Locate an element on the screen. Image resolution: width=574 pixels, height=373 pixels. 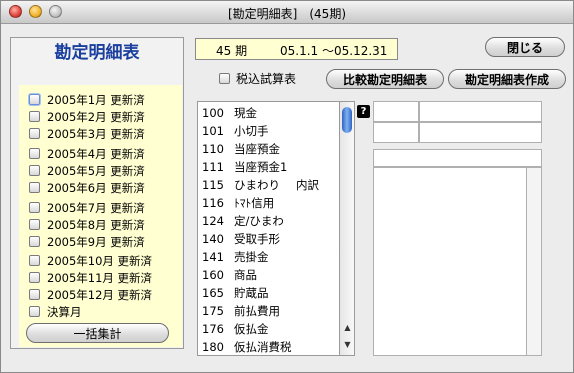
month-label: 2005年10月 更新済 is located at coordinates (100, 260).